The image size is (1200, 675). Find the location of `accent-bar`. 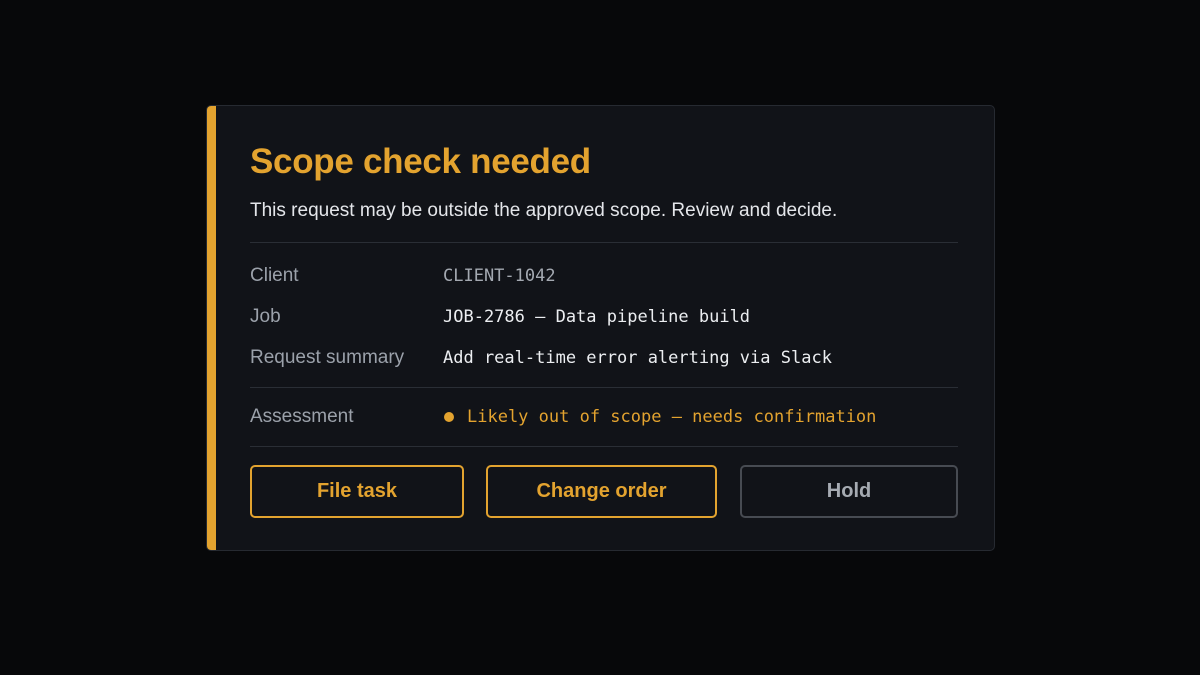

accent-bar is located at coordinates (211, 328).